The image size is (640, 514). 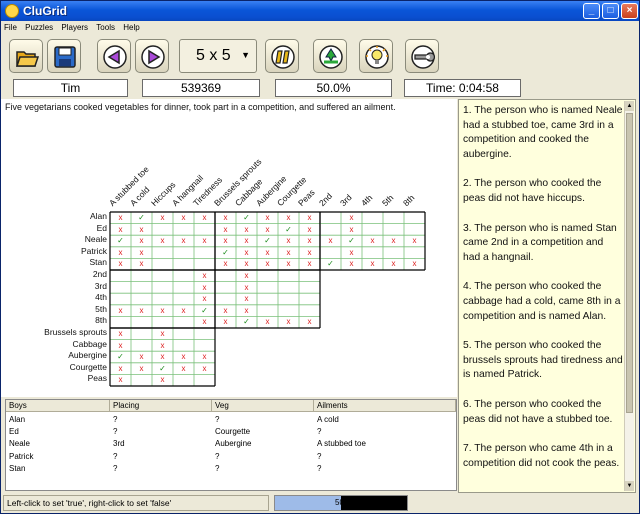 I want to click on next-button, so click(x=152, y=56).